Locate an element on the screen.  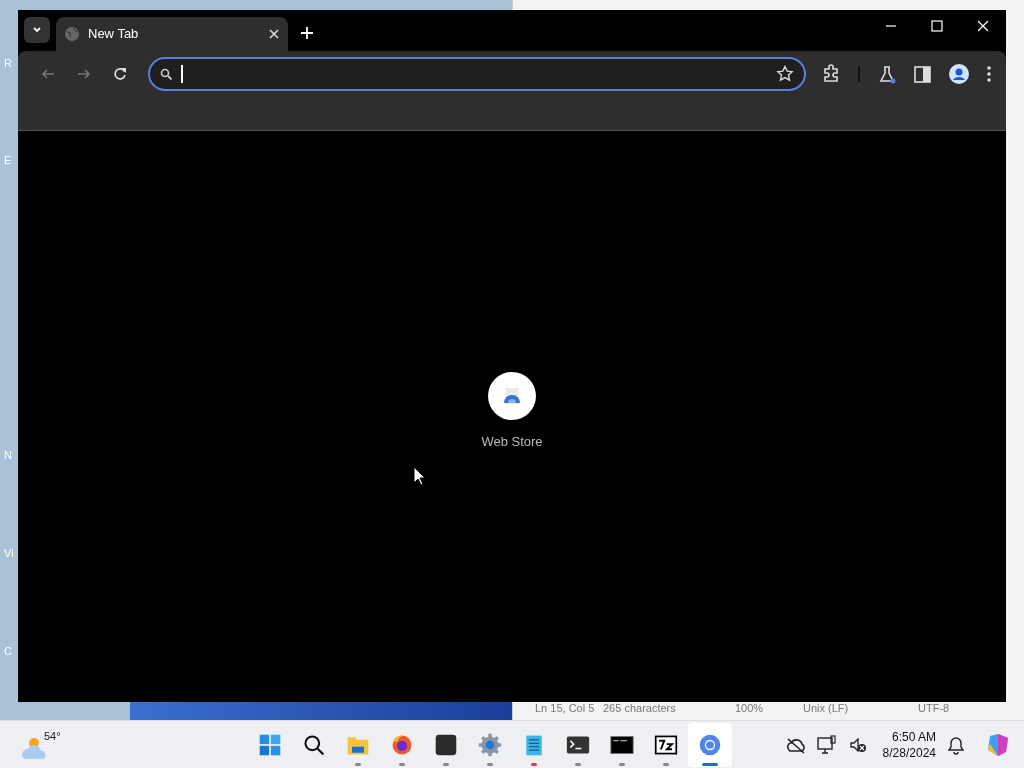
puzzle-piece-icon is located at coordinates (831, 74).